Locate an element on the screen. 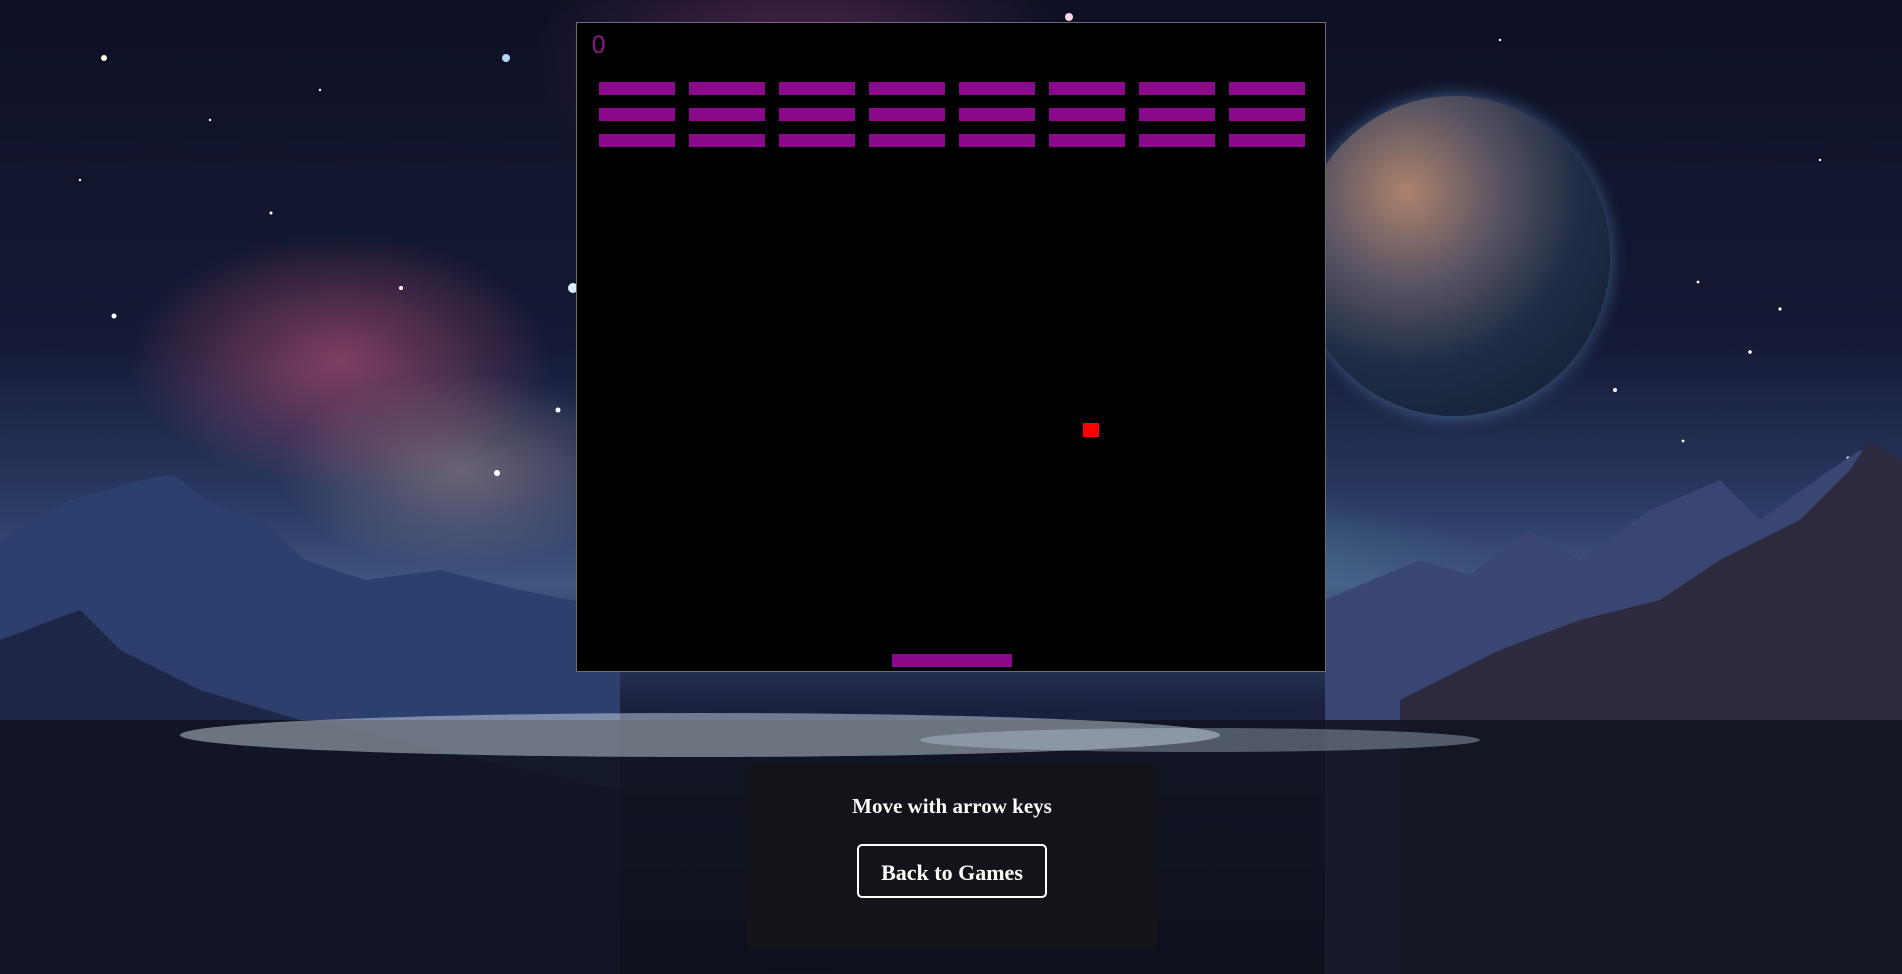 Image resolution: width=1902 pixels, height=974 pixels. ball is located at coordinates (1091, 430).